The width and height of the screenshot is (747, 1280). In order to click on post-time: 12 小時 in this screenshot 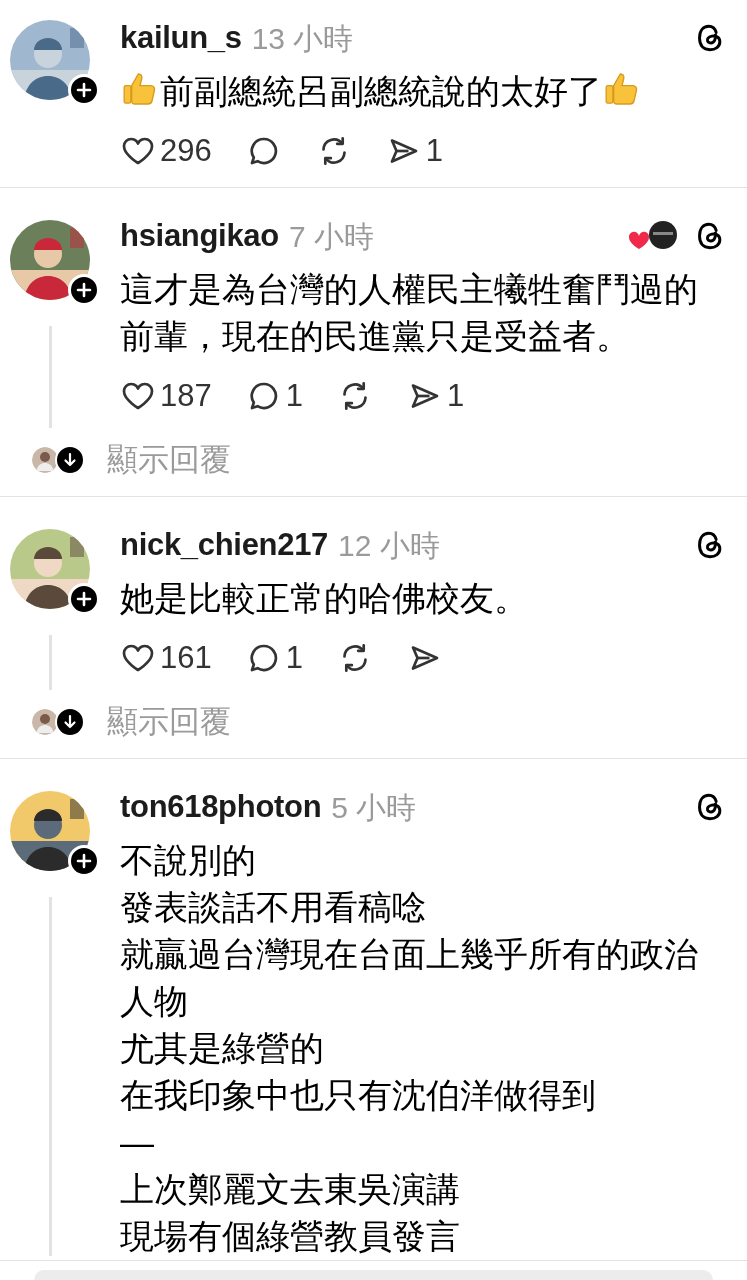, I will do `click(389, 545)`.